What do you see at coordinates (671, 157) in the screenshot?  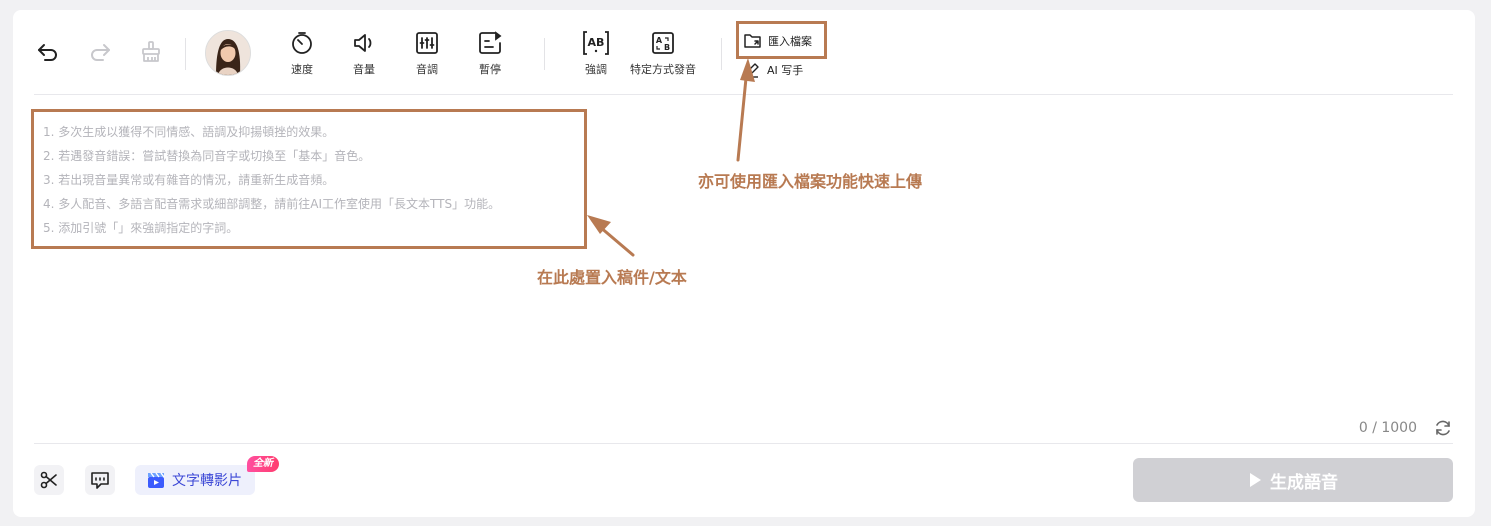 I see `annotation-arrows` at bounding box center [671, 157].